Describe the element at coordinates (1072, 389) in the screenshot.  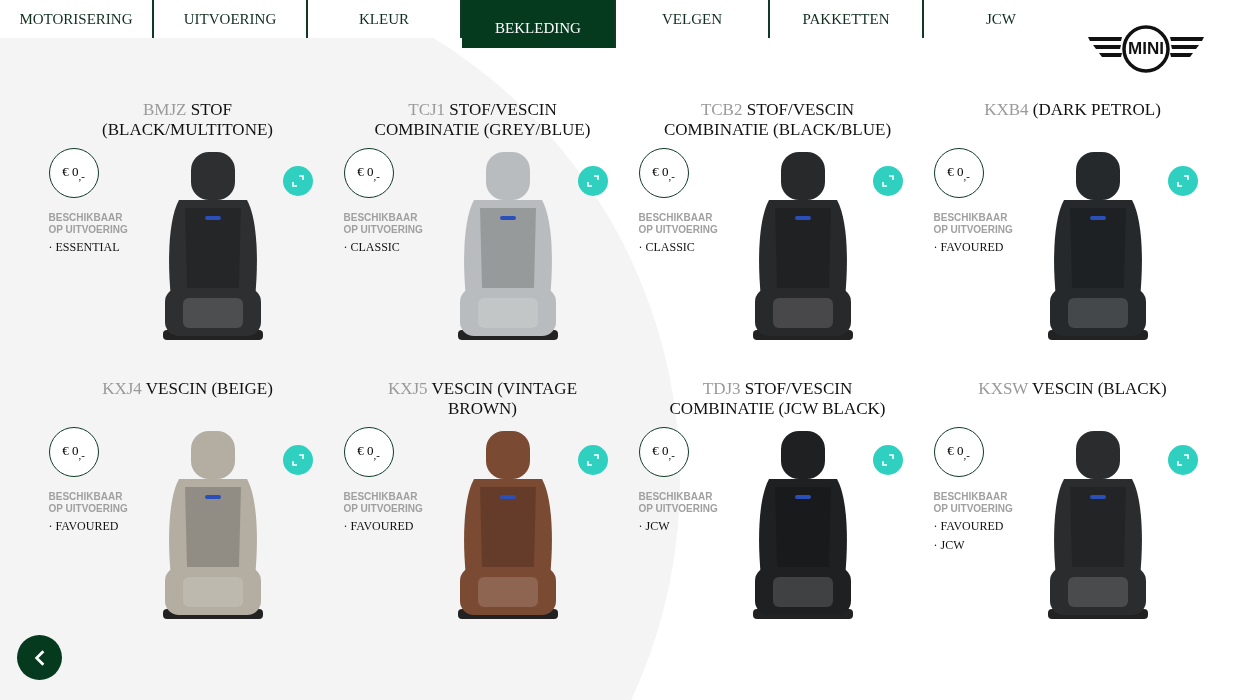
I see `seat-title: KXSW VESCIN (BLACK)` at that location.